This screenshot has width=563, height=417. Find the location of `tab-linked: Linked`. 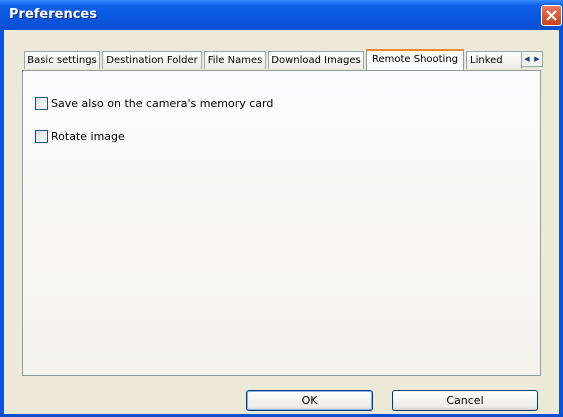

tab-linked: Linked is located at coordinates (494, 60).